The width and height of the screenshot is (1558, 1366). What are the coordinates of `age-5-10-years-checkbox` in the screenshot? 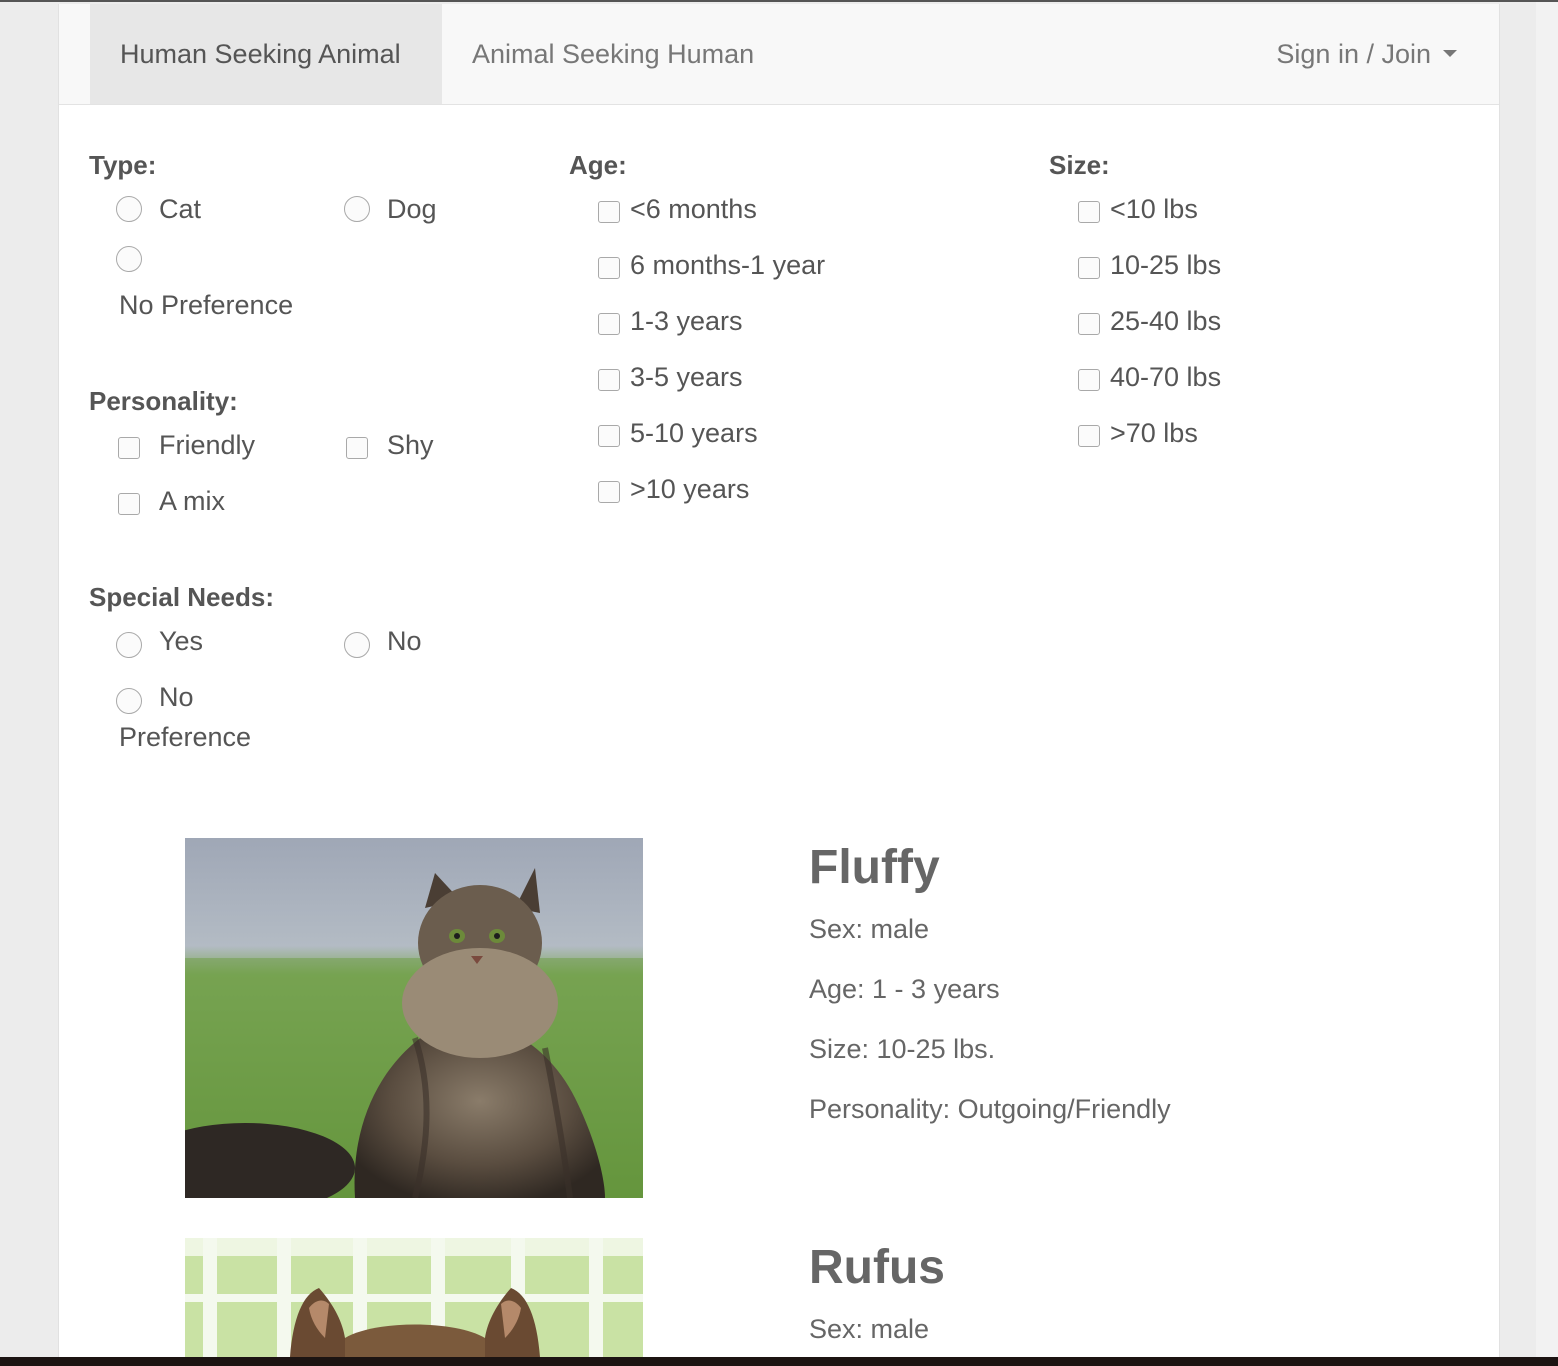 It's located at (609, 436).